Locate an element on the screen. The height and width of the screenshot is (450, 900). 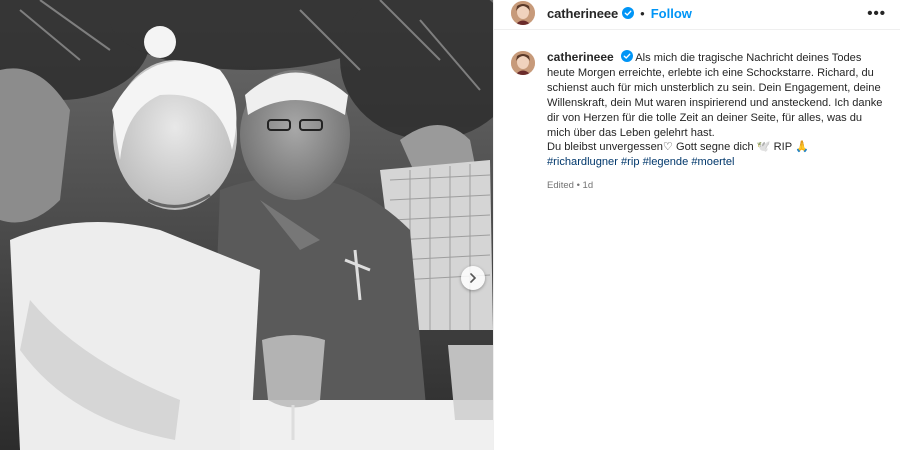
carousel-next-button is located at coordinates (473, 278).